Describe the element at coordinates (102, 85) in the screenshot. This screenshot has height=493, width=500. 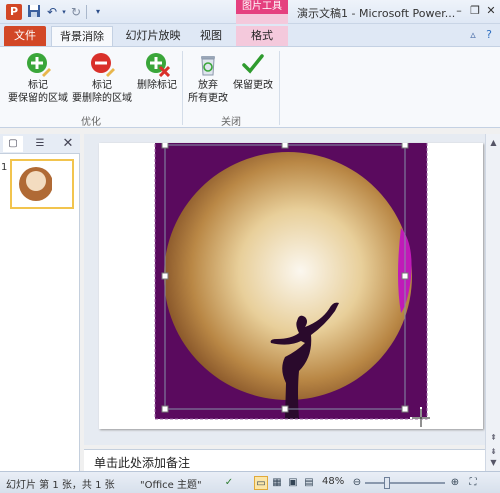
I see `mark-remove-label-1: 标记` at that location.